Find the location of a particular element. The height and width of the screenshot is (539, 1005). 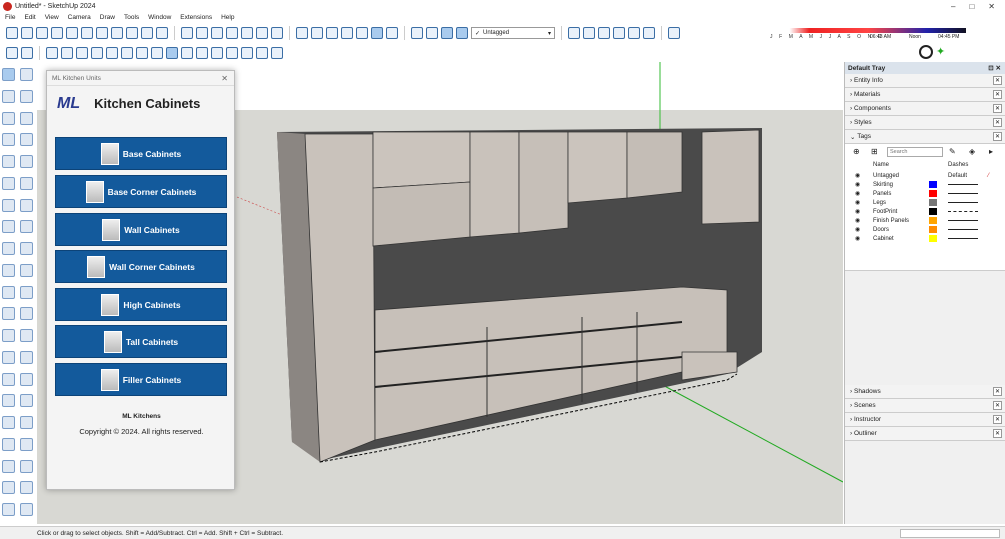

color-by-tag-icon: ◈ is located at coordinates (972, 151).